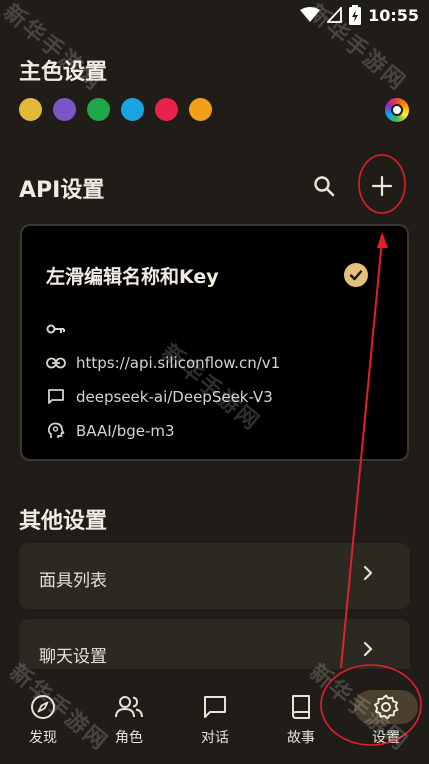  What do you see at coordinates (56, 397) in the screenshot?
I see `message-icon` at bounding box center [56, 397].